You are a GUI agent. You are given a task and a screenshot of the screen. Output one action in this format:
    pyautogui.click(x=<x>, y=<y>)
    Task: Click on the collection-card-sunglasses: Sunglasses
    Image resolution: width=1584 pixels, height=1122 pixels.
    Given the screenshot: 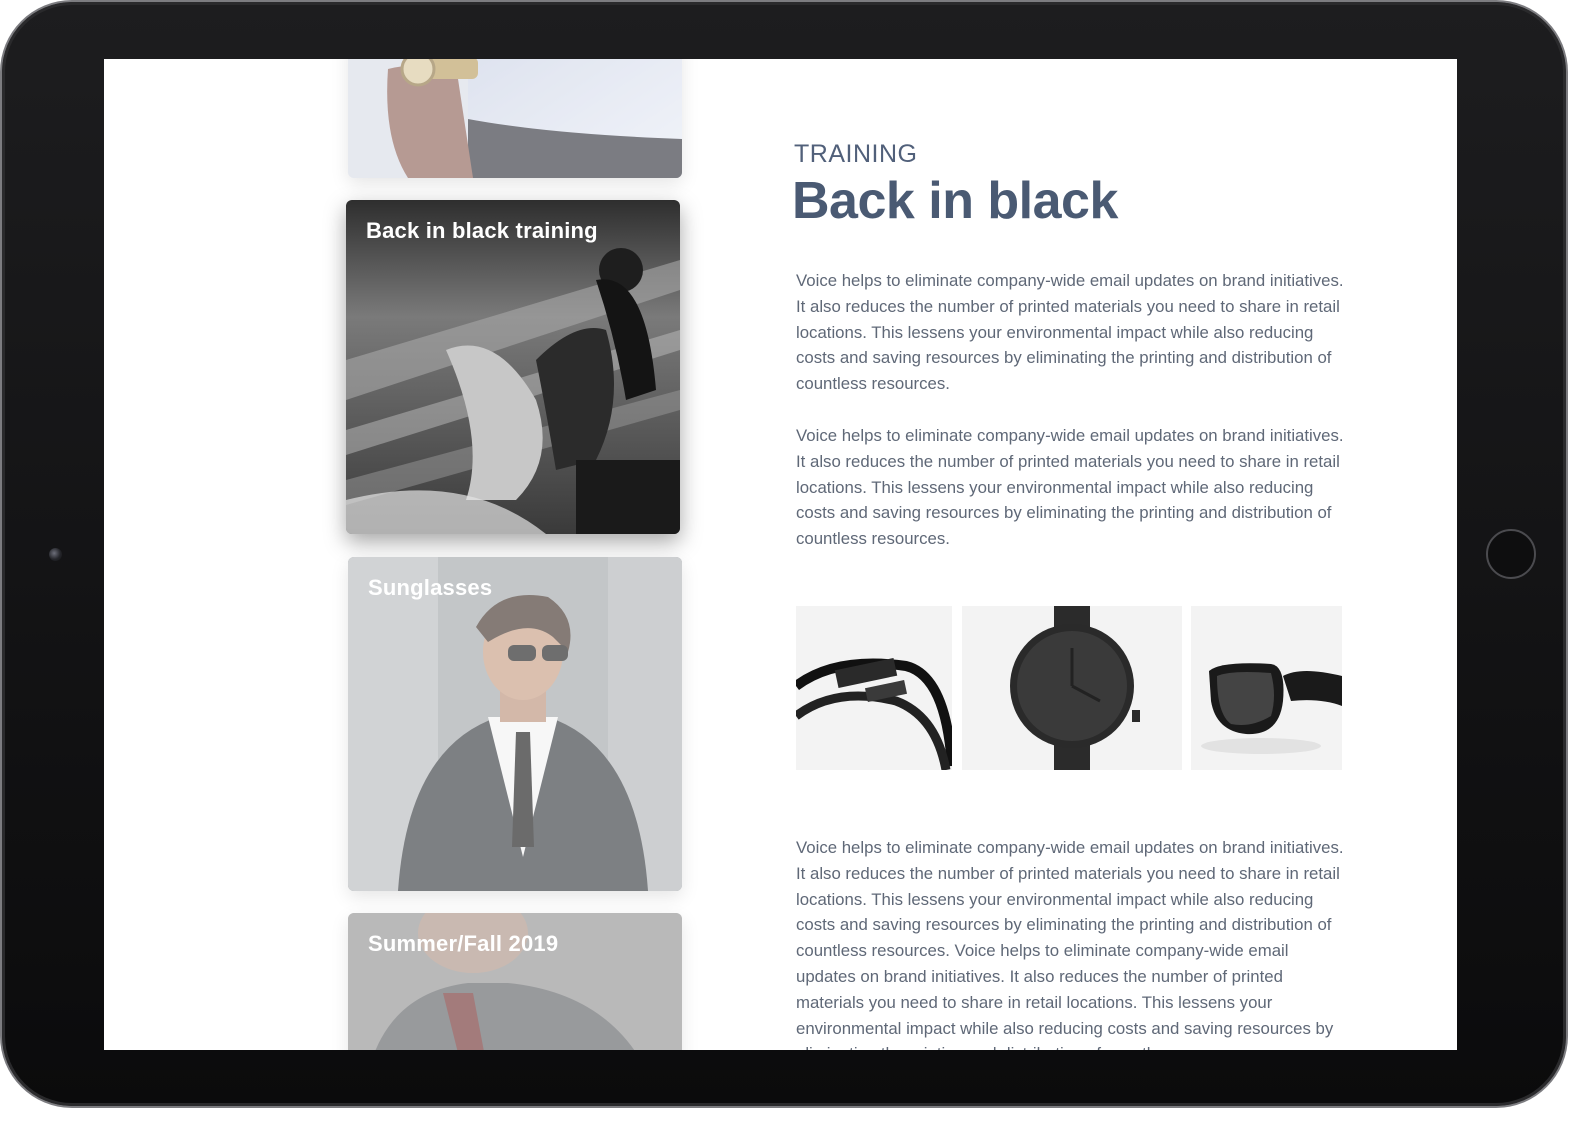 What is the action you would take?
    pyautogui.click(x=515, y=724)
    